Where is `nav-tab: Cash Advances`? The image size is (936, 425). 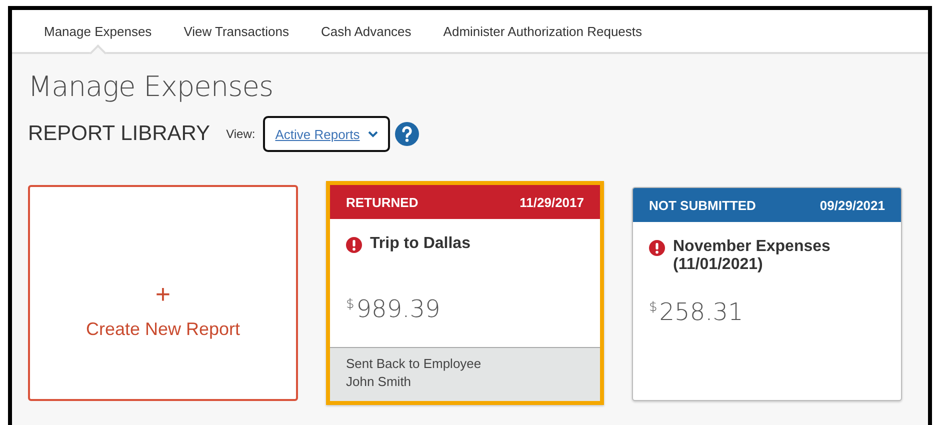 nav-tab: Cash Advances is located at coordinates (366, 31).